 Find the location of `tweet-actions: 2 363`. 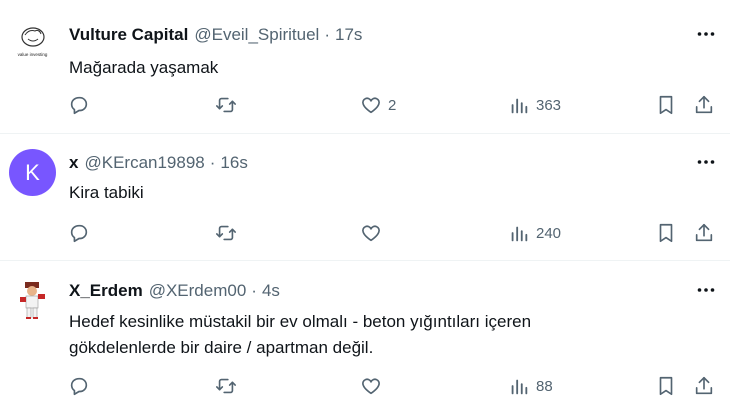

tweet-actions: 2 363 is located at coordinates (365, 105).